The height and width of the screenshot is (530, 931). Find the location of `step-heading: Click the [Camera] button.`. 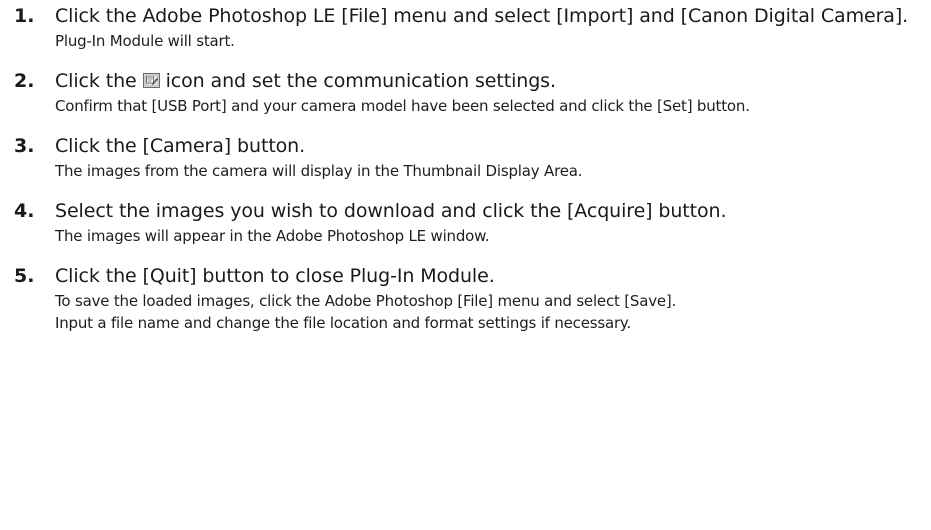

step-heading: Click the [Camera] button. is located at coordinates (180, 146).